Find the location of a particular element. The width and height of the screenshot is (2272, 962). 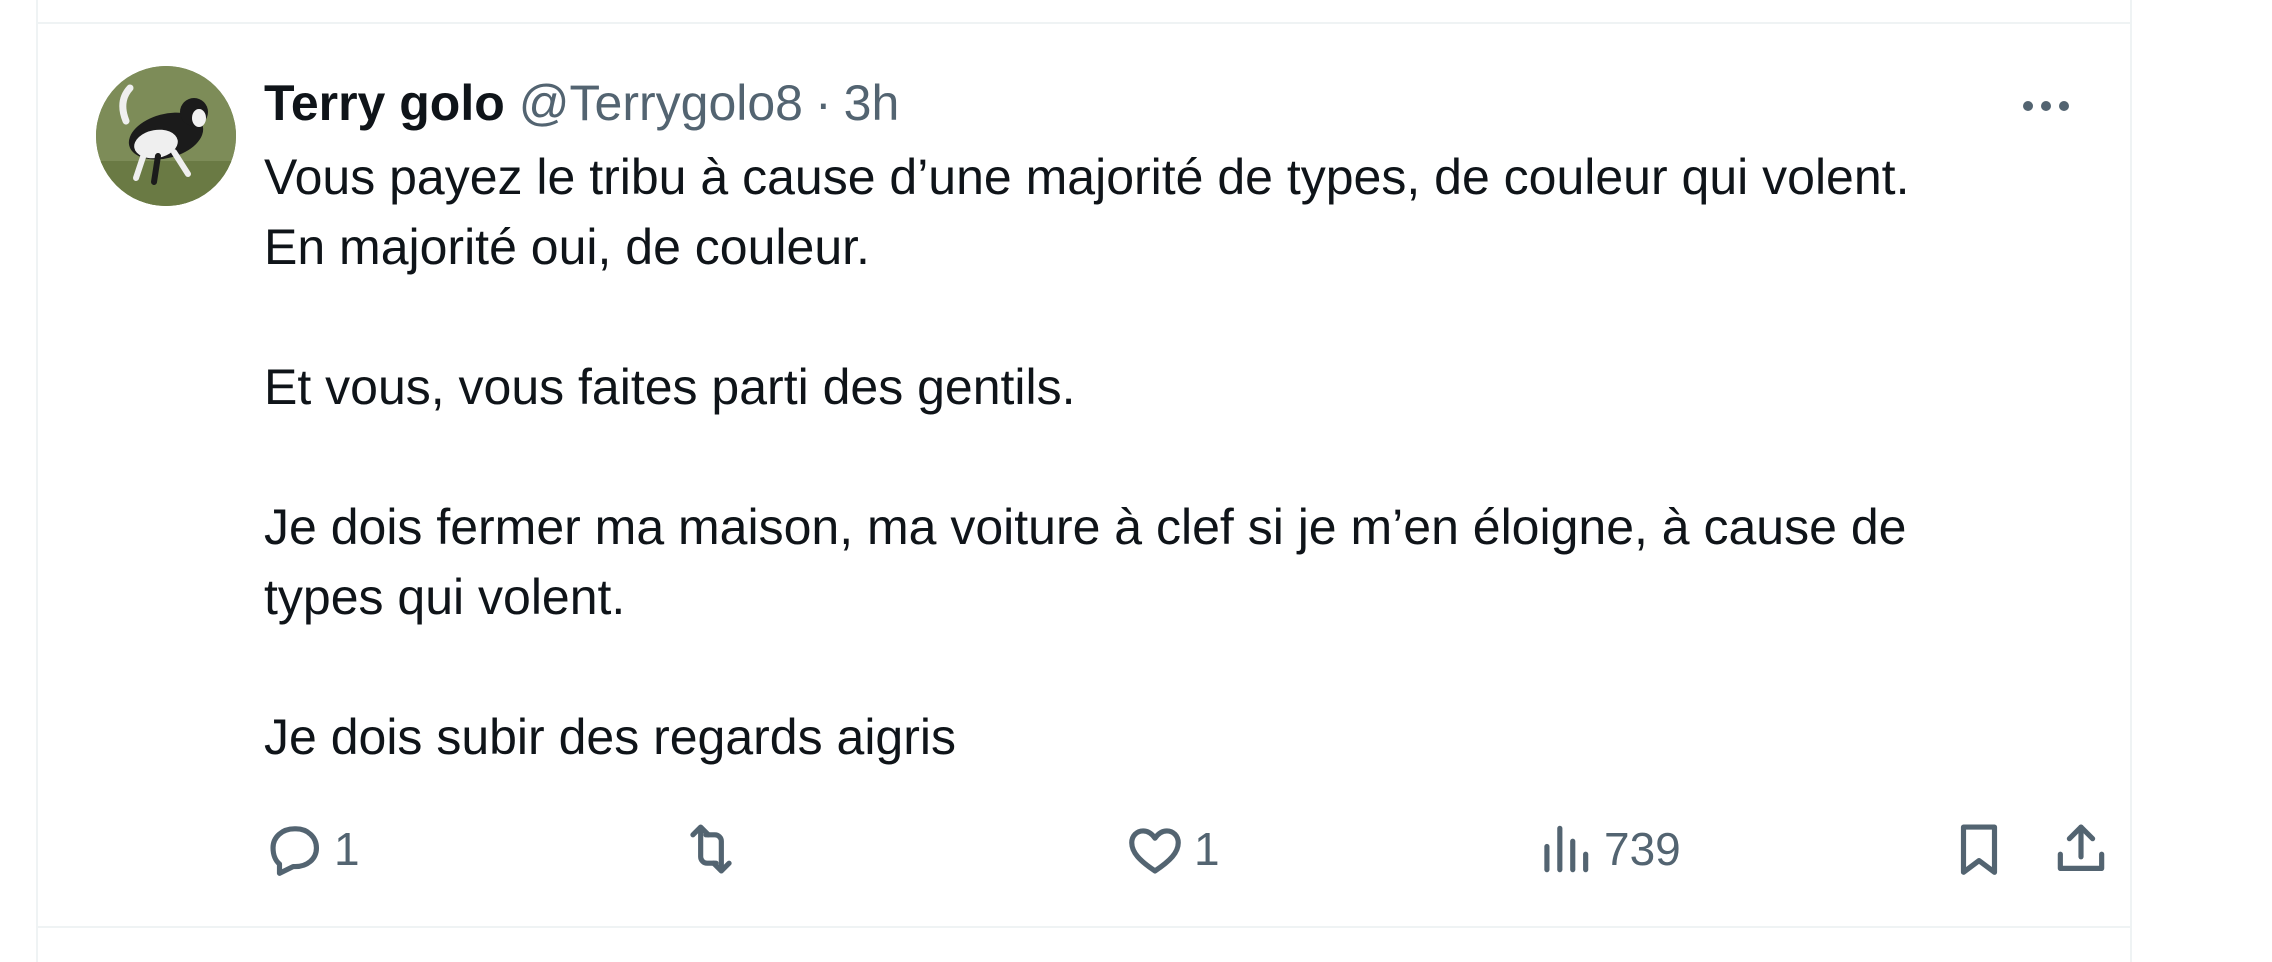

views-button: 739 is located at coordinates (1607, 849).